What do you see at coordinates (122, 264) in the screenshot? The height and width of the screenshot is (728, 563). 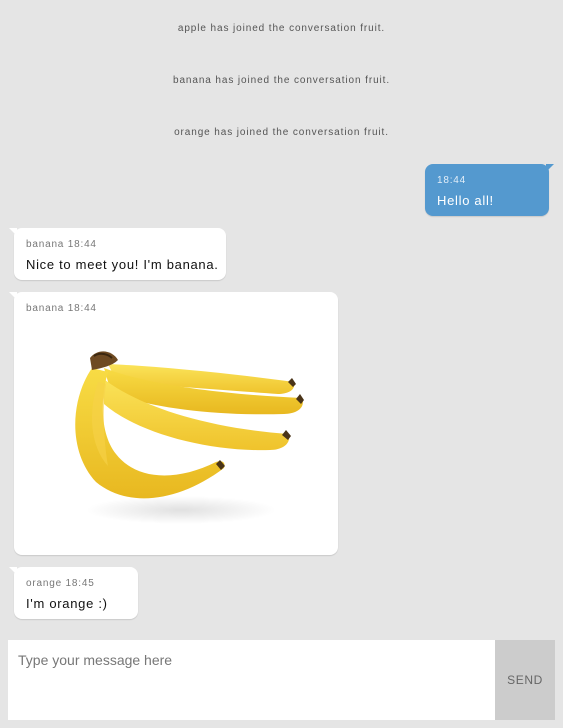 I see `message-text: Nice to meet you! I'm banana.` at bounding box center [122, 264].